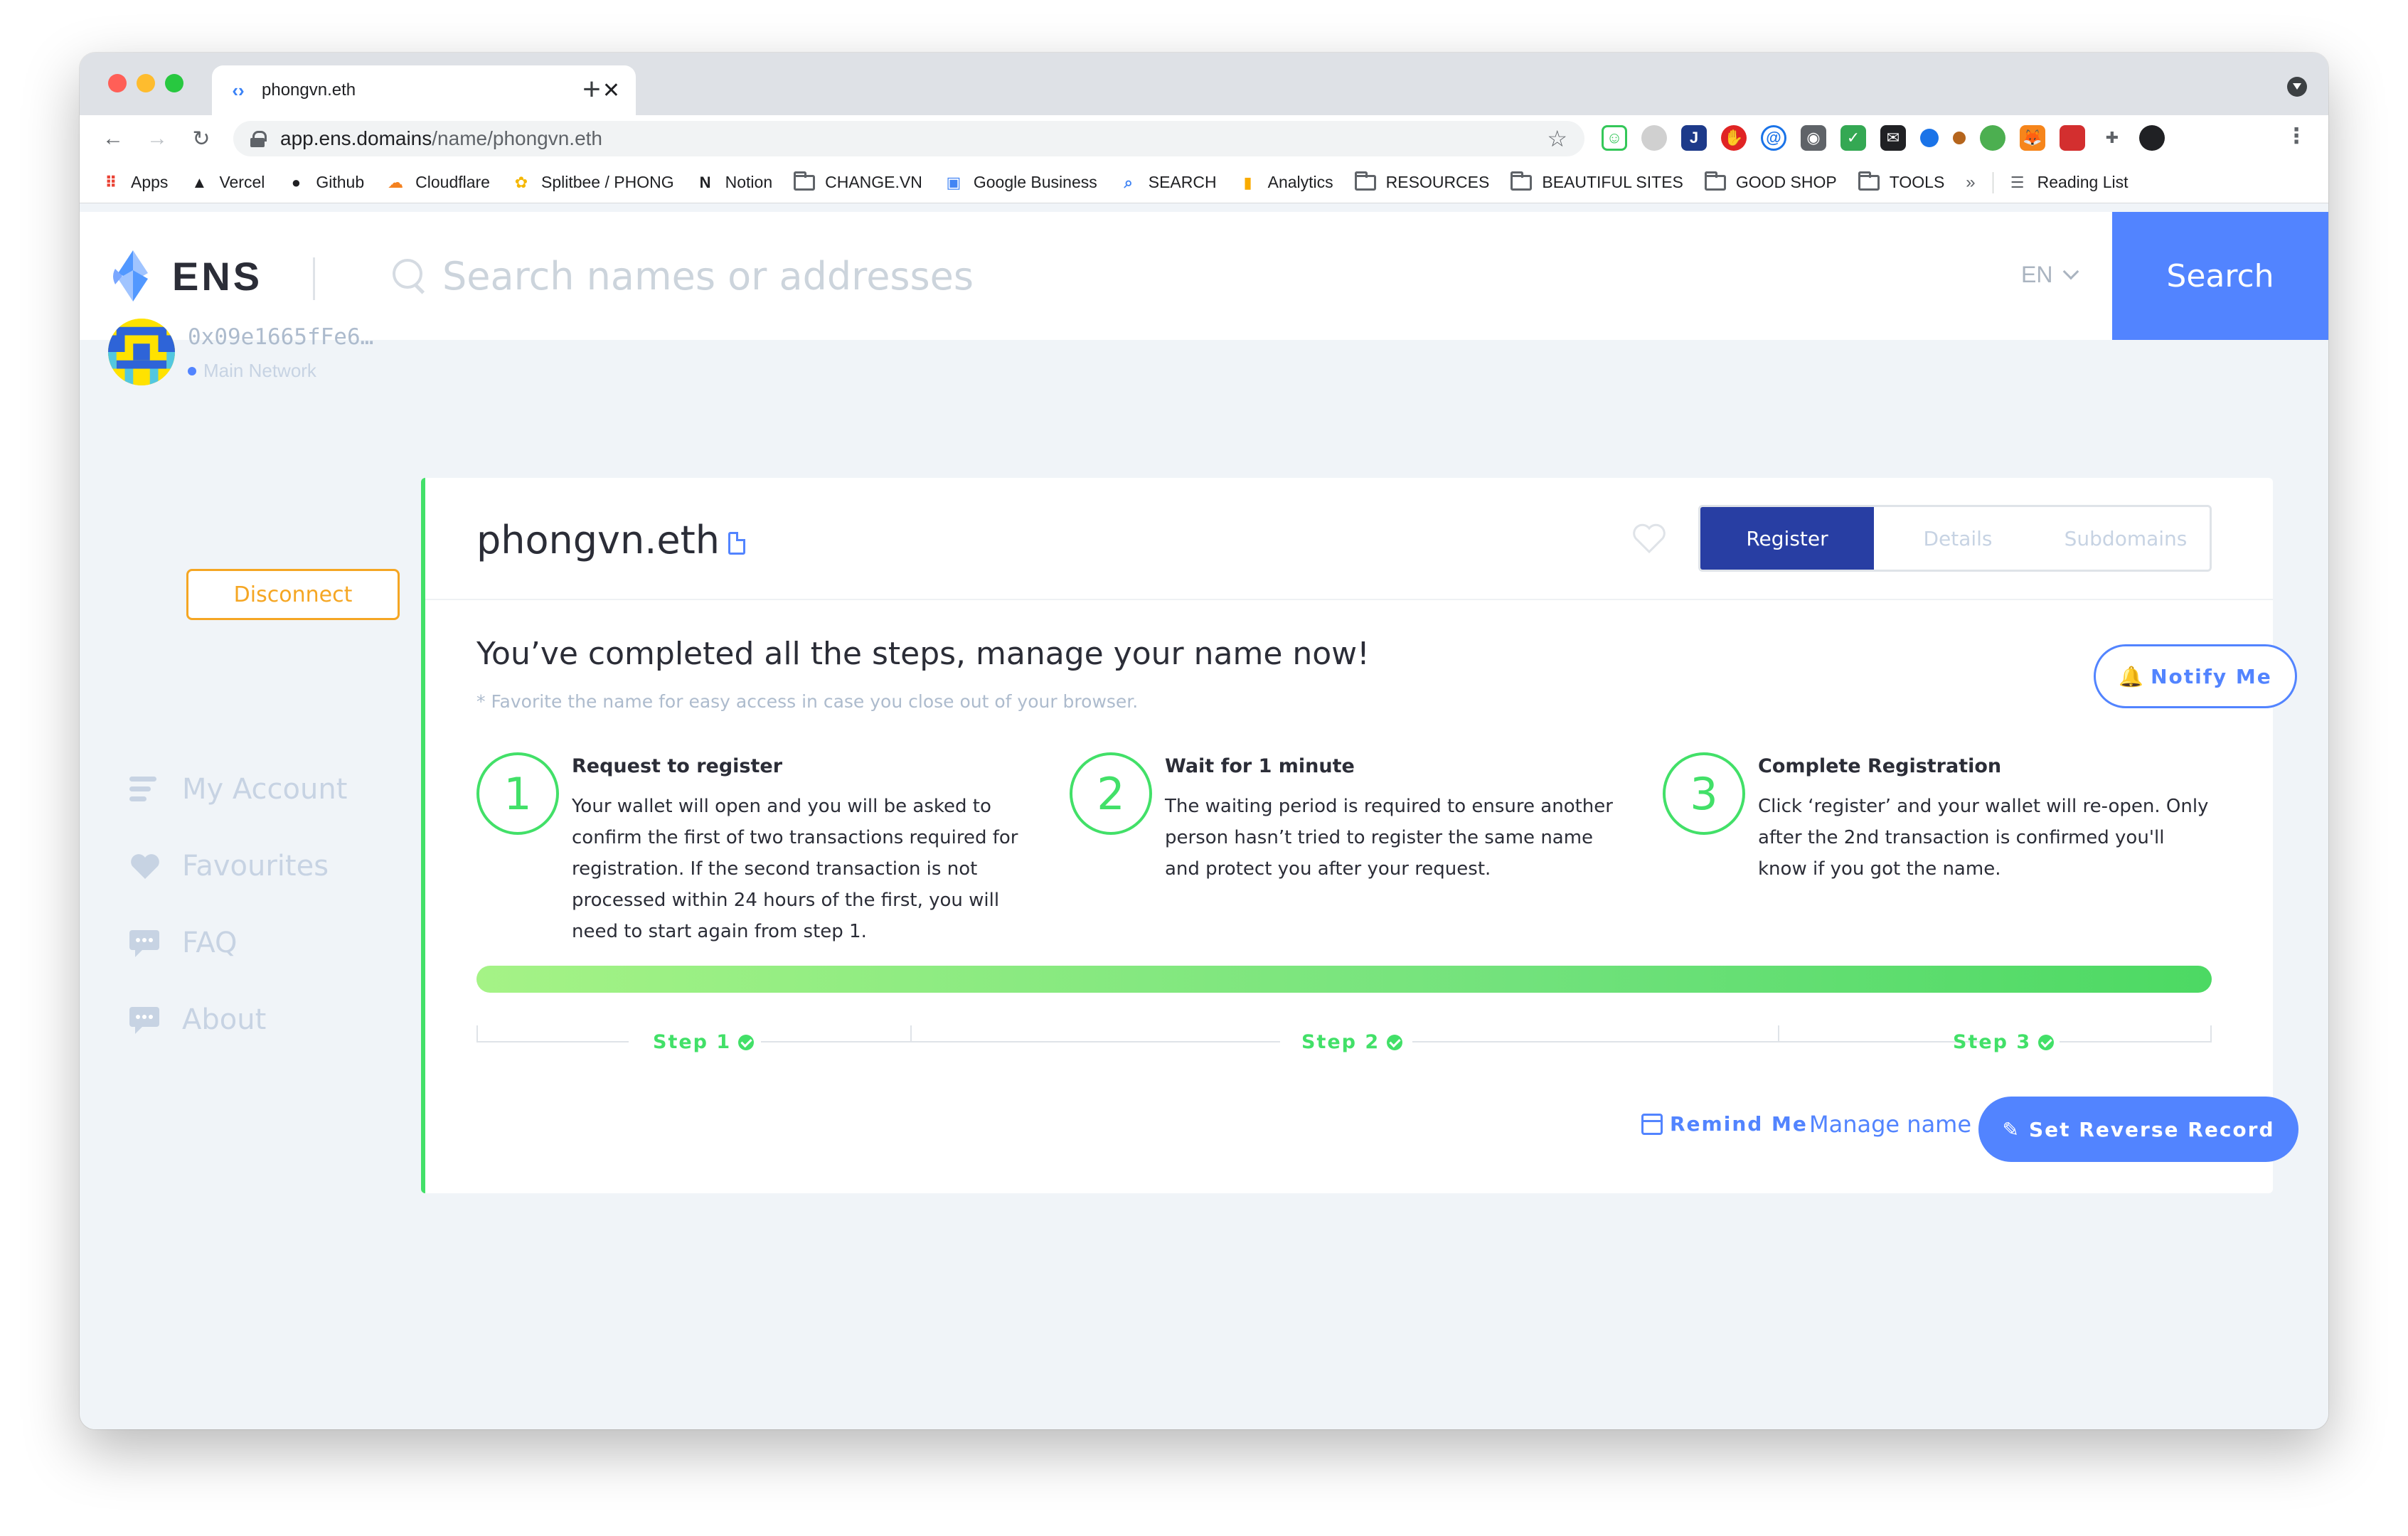 The width and height of the screenshot is (2408, 1536). I want to click on sidebar-item-my-account: My Account, so click(238, 789).